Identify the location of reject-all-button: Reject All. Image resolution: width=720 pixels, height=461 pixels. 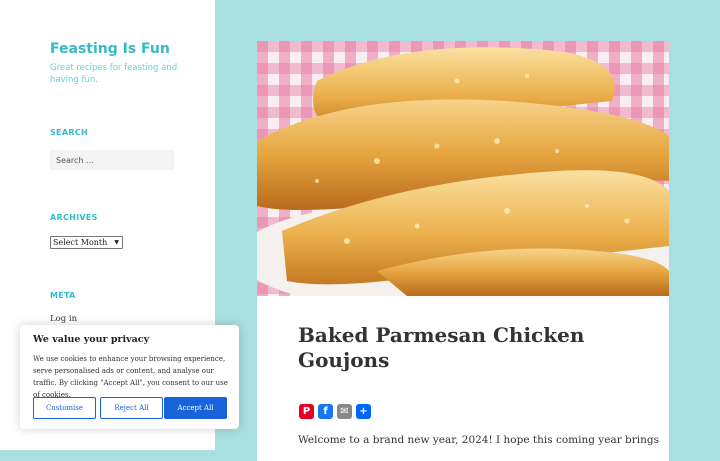
(131, 408).